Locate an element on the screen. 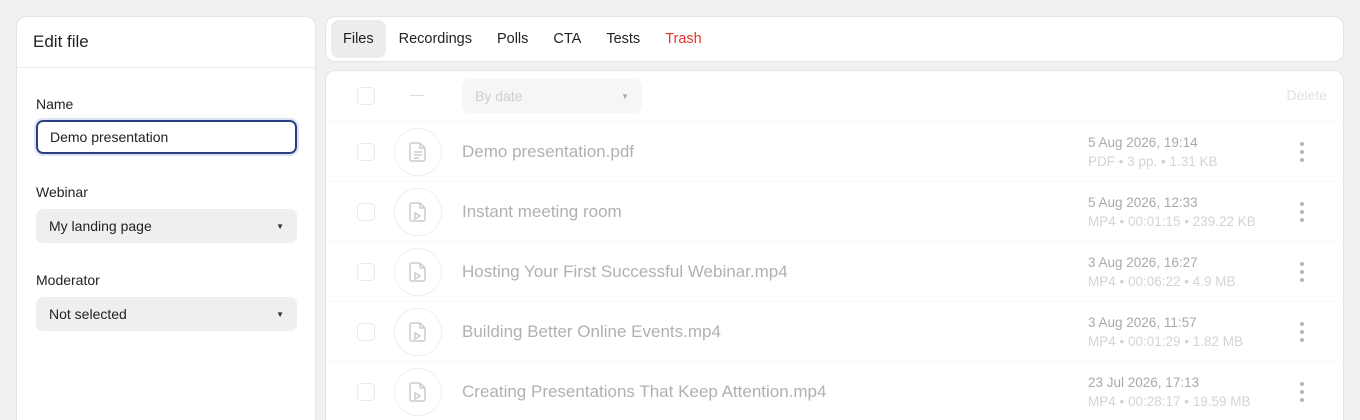 This screenshot has height=420, width=1360. tab-cta: CTA is located at coordinates (567, 39).